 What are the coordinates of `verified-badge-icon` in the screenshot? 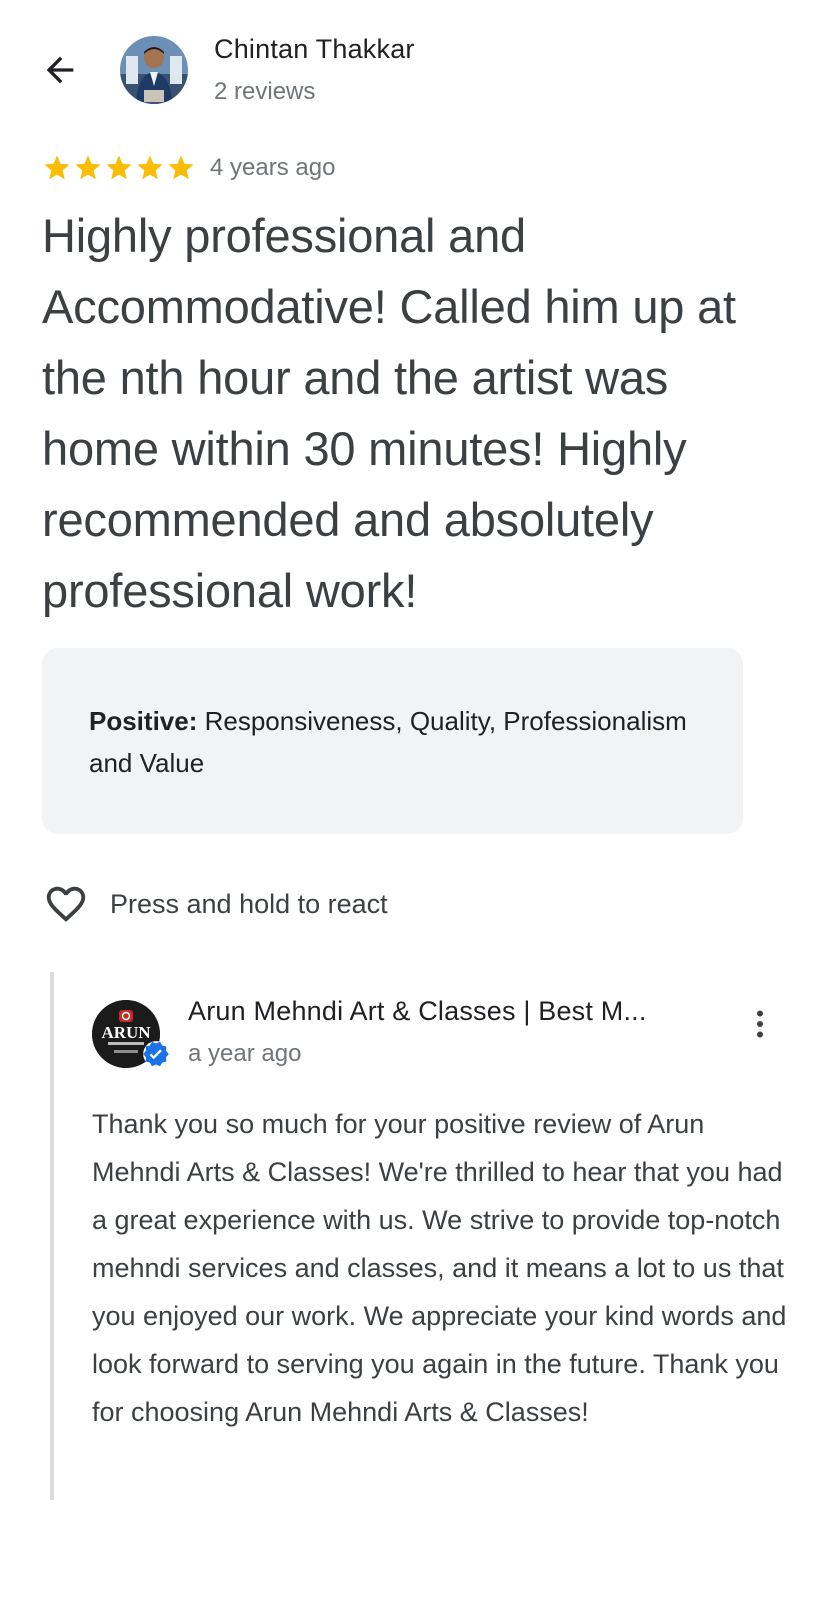 It's located at (156, 1054).